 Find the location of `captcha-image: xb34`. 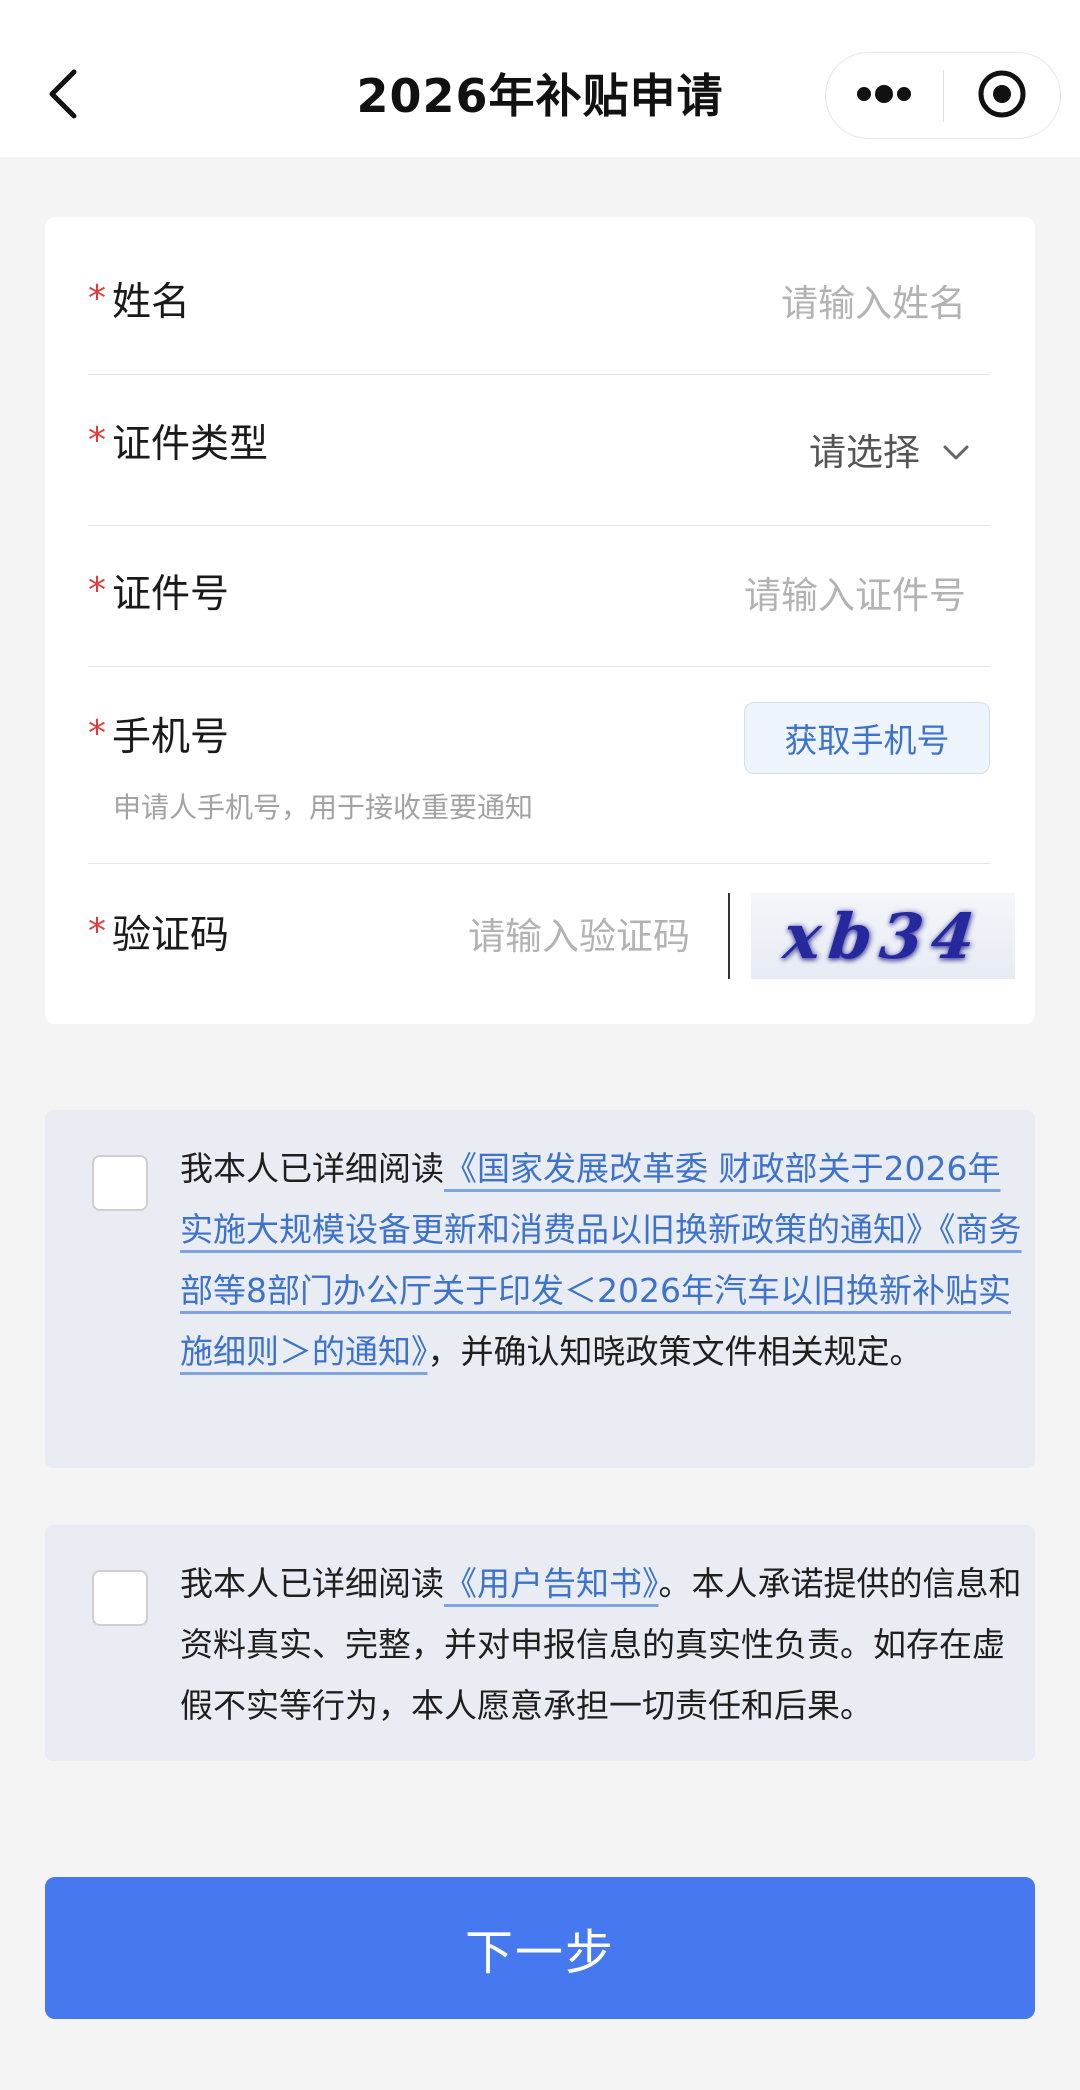

captcha-image: xb34 is located at coordinates (883, 936).